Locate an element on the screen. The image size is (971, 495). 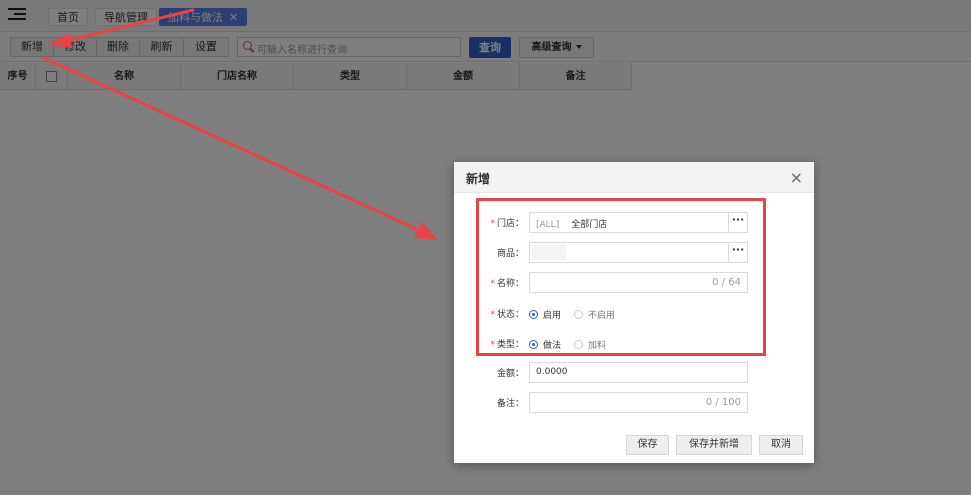
annotation-arrow-to-dialog is located at coordinates (234, 145).